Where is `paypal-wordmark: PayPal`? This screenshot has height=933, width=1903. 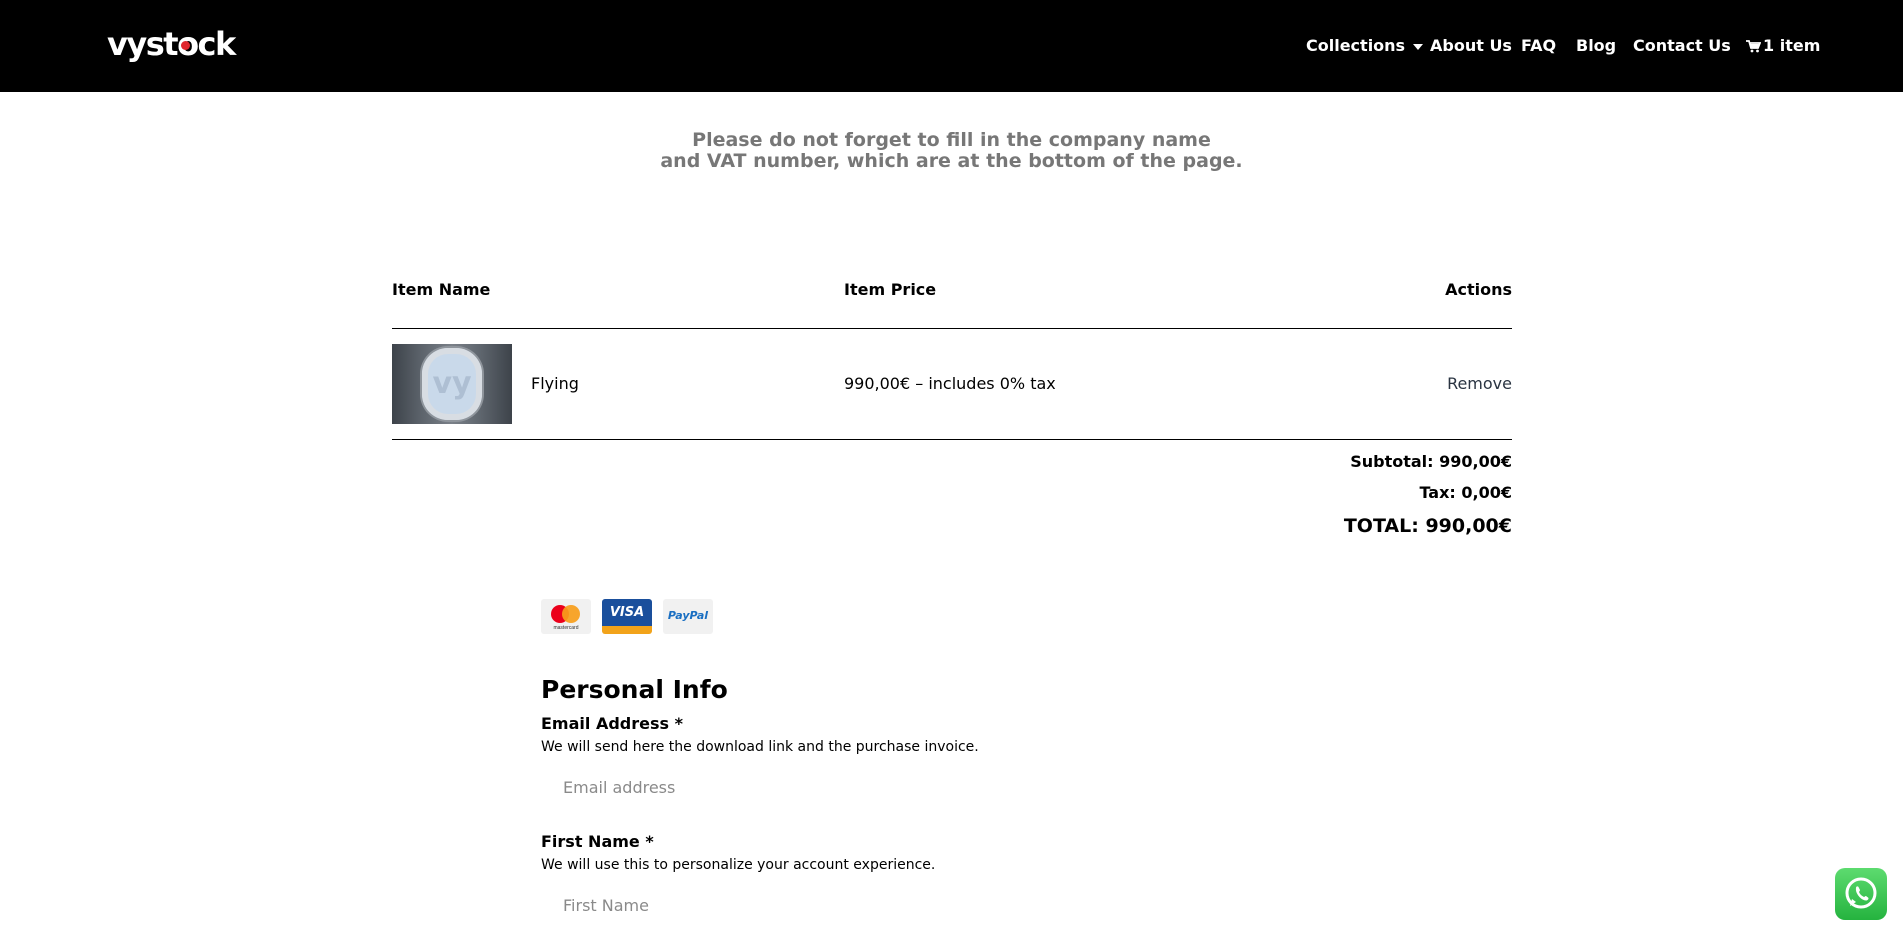 paypal-wordmark: PayPal is located at coordinates (688, 615).